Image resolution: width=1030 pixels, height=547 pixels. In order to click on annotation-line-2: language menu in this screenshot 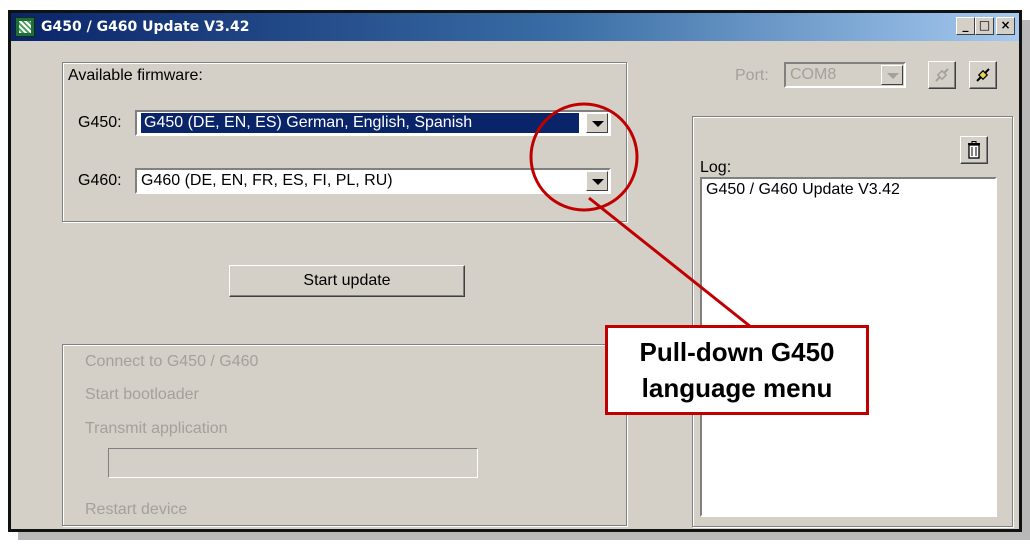, I will do `click(737, 388)`.